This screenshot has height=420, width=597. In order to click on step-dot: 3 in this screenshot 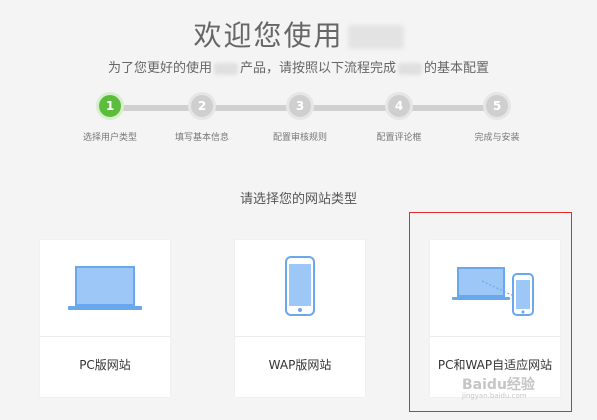, I will do `click(300, 106)`.